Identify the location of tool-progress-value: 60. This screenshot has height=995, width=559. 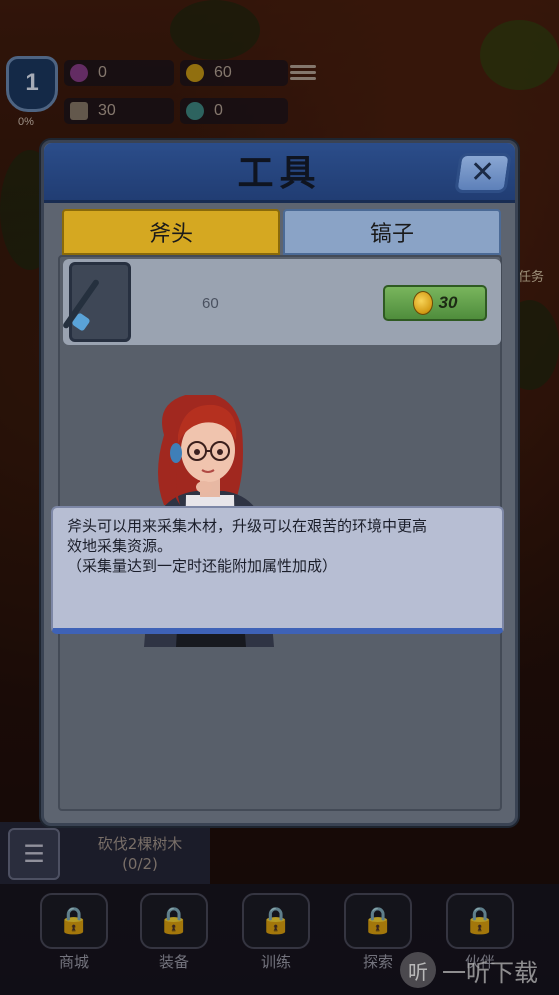
(210, 303).